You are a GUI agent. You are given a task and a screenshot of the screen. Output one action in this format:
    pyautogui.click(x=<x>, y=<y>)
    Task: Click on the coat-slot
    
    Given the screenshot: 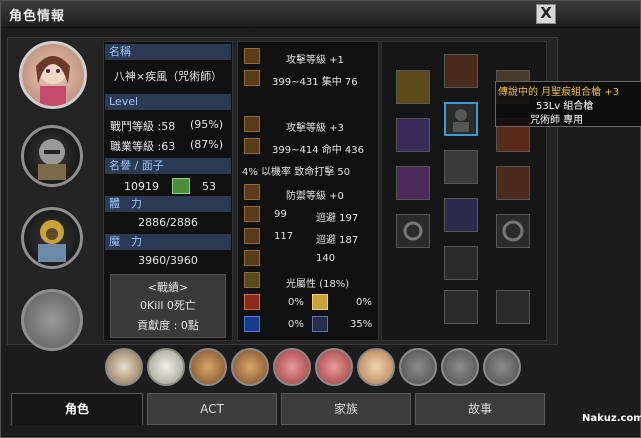 What is the action you would take?
    pyautogui.click(x=513, y=307)
    